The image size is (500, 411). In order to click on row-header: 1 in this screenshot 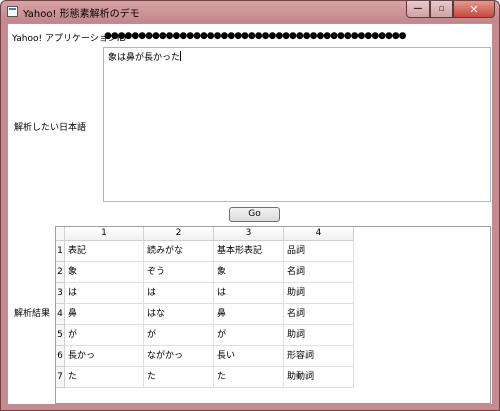, I will do `click(60, 251)`.